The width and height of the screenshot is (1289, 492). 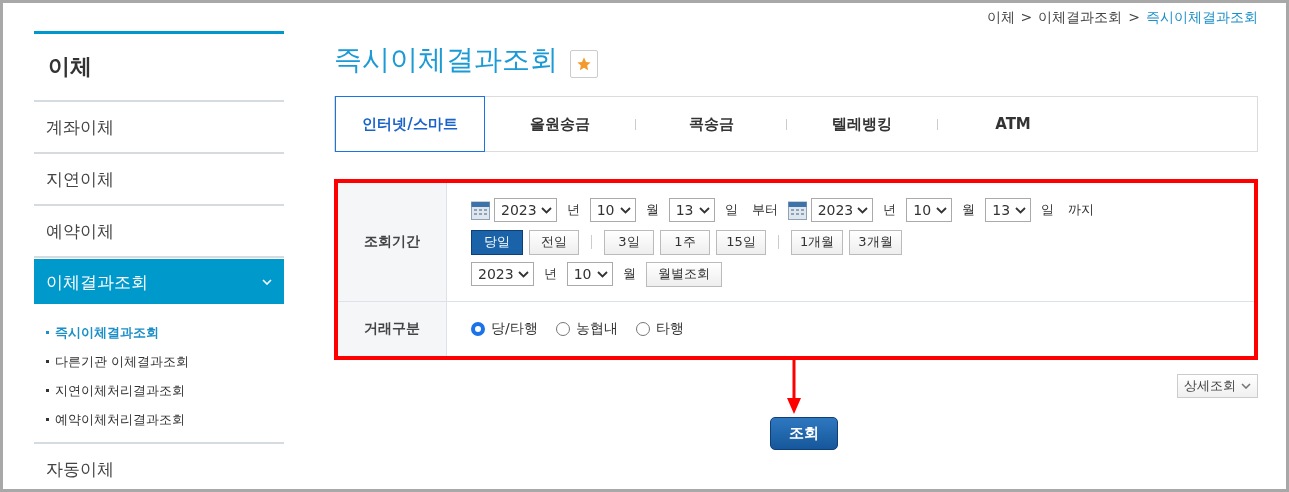 What do you see at coordinates (165, 332) in the screenshot?
I see `submenu-item: 즉시이체결과조회` at bounding box center [165, 332].